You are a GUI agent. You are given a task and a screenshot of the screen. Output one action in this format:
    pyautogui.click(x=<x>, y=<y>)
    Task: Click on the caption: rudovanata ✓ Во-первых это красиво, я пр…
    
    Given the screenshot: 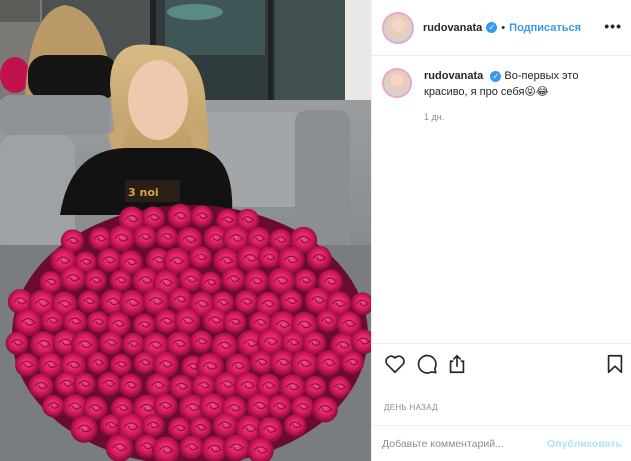 What is the action you would take?
    pyautogui.click(x=502, y=84)
    